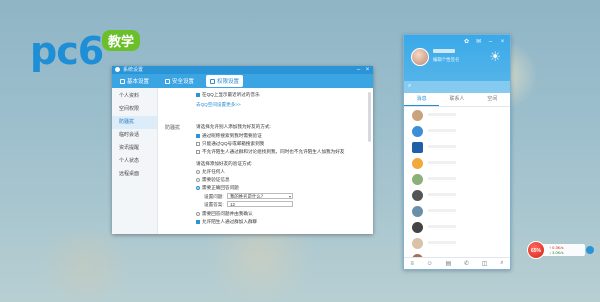  I want to click on verify-option: 只能通过QQ号或邮箱搜索到我, so click(230, 144).